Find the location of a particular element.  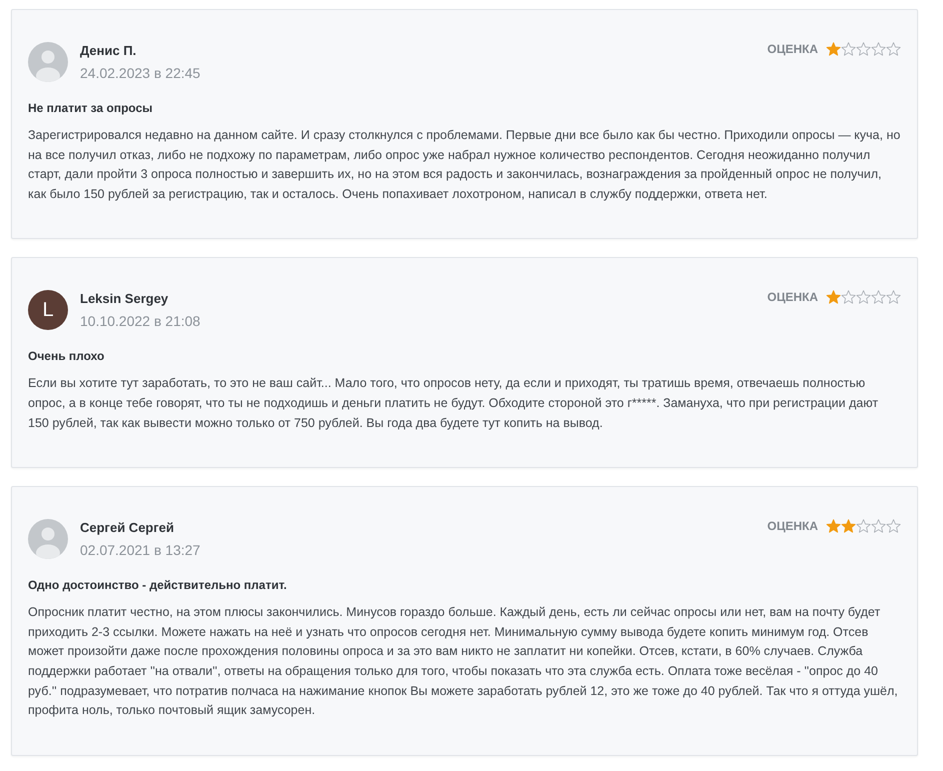

review-date: 10.10.2022 в 21:08 is located at coordinates (140, 321).